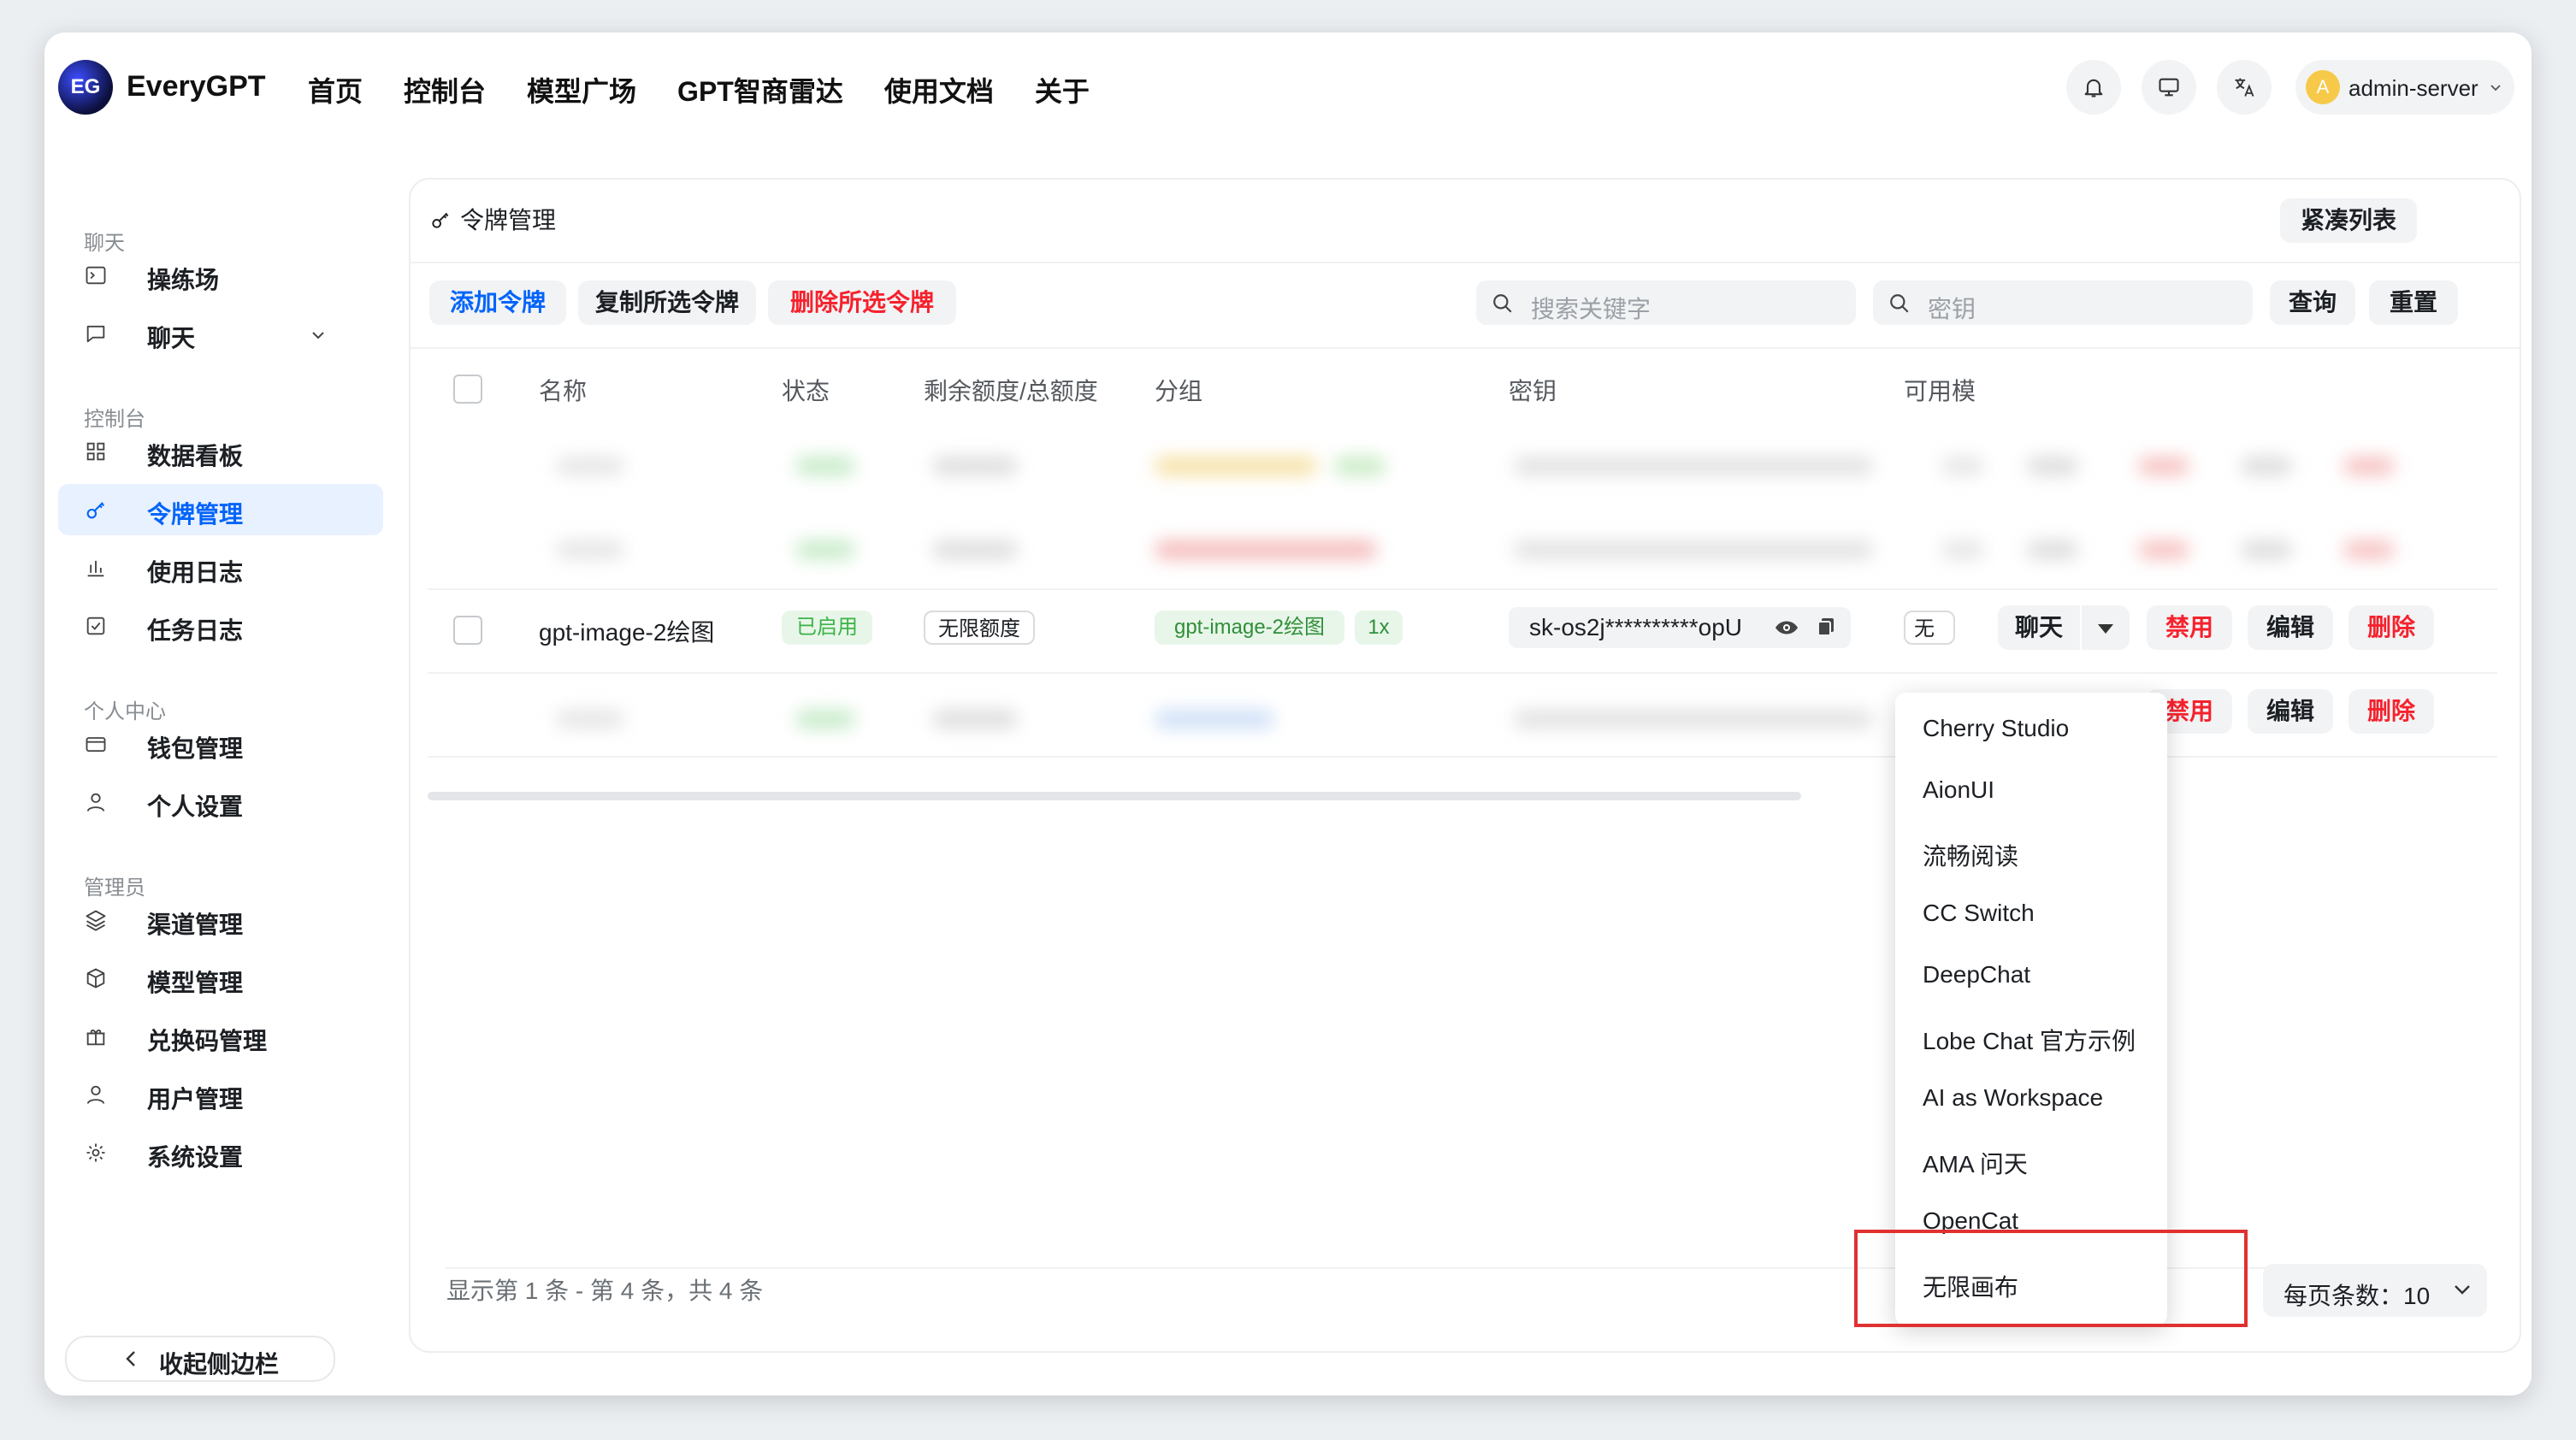 This screenshot has width=2576, height=1440. What do you see at coordinates (96, 921) in the screenshot?
I see `layers-icon` at bounding box center [96, 921].